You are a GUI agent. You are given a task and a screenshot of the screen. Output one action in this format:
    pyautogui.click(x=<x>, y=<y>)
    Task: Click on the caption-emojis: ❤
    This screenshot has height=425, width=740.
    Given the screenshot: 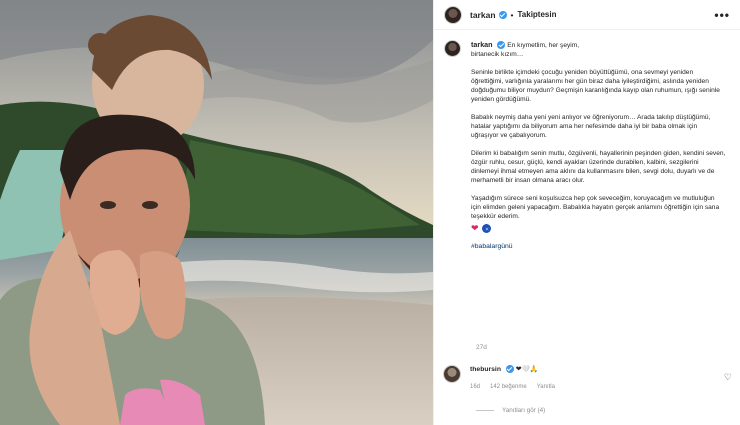 What is the action you would take?
    pyautogui.click(x=598, y=228)
    